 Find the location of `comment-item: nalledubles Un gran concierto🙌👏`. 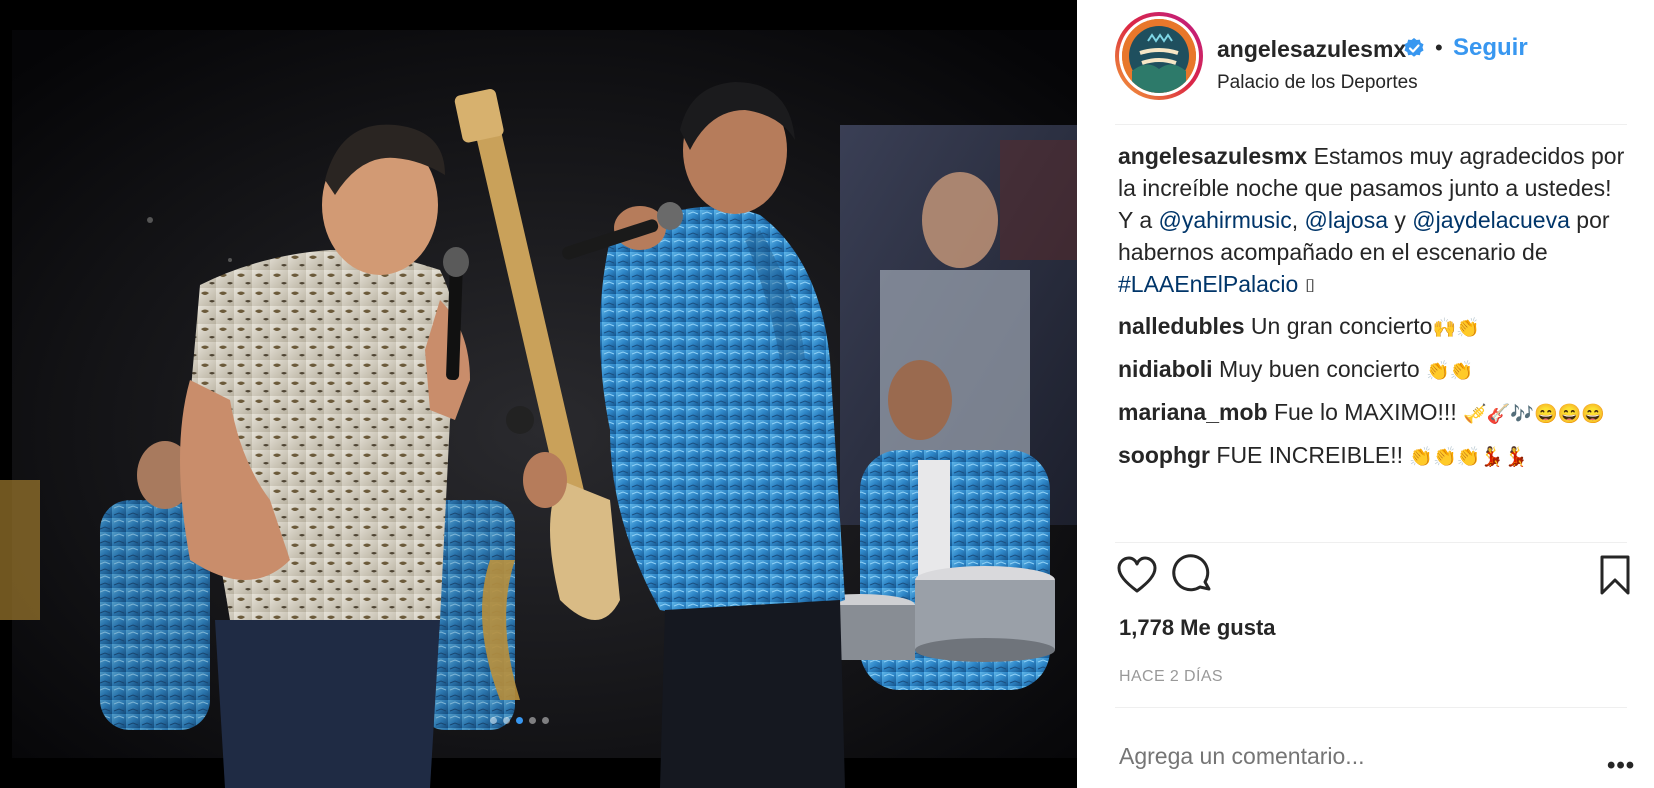

comment-item: nalledubles Un gran concierto🙌👏 is located at coordinates (1373, 327).